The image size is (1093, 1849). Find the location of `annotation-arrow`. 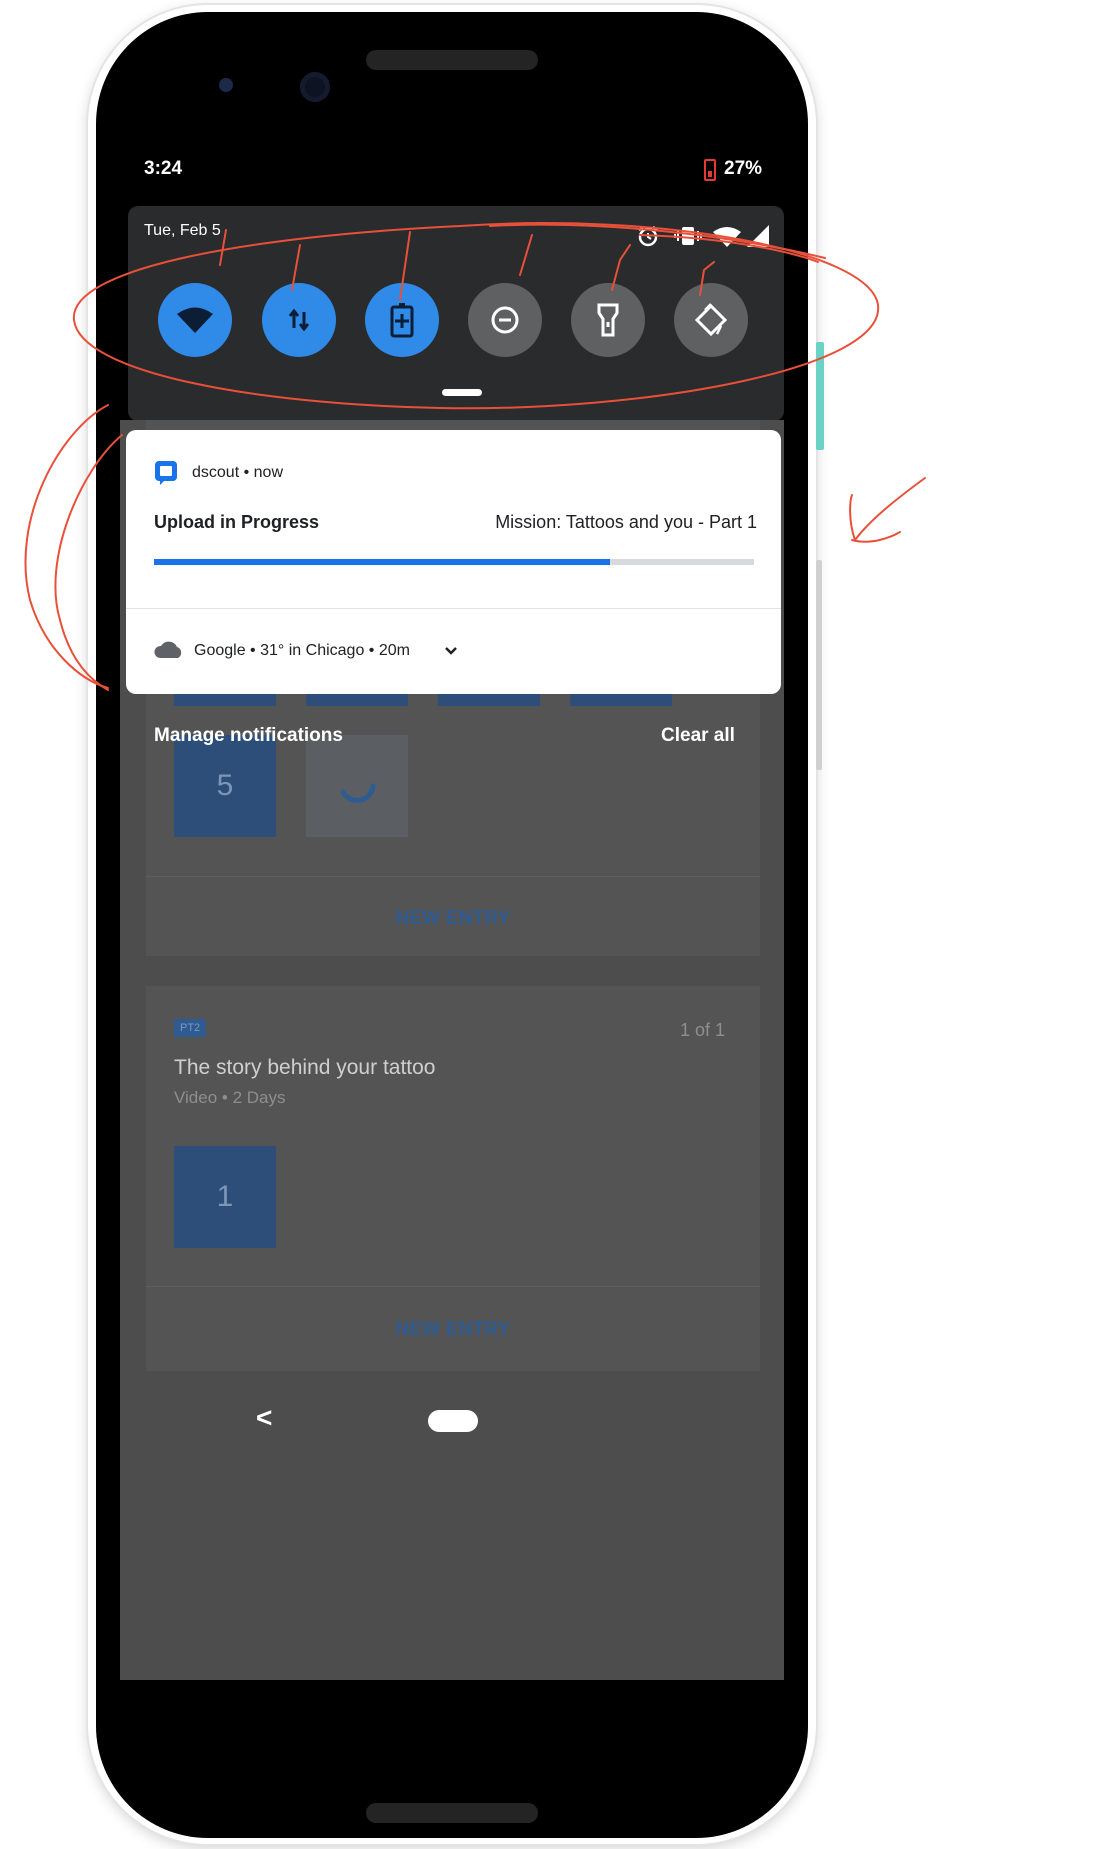

annotation-arrow is located at coordinates (887, 510).